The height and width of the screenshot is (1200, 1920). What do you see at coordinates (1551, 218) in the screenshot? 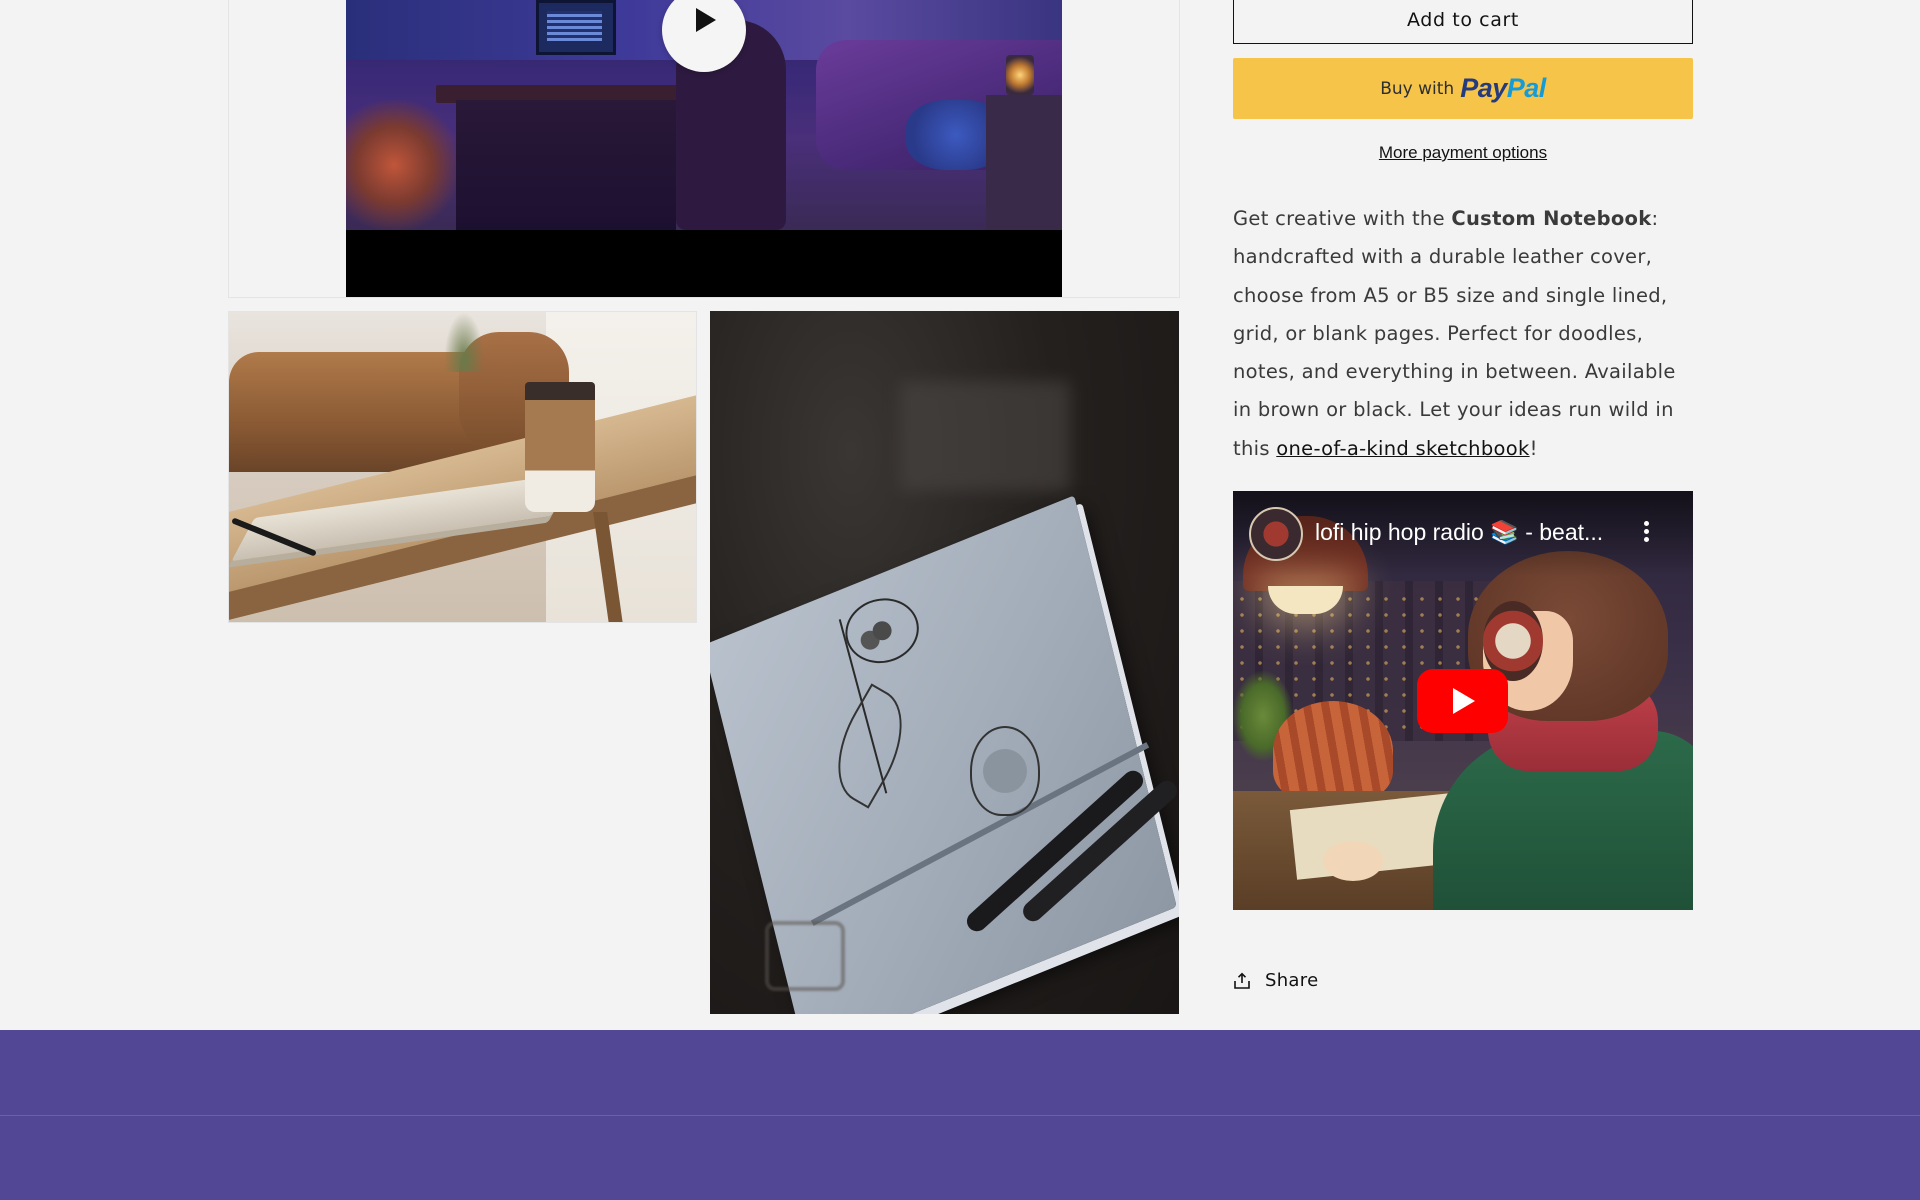
I see `product-name: Custom Notebook` at bounding box center [1551, 218].